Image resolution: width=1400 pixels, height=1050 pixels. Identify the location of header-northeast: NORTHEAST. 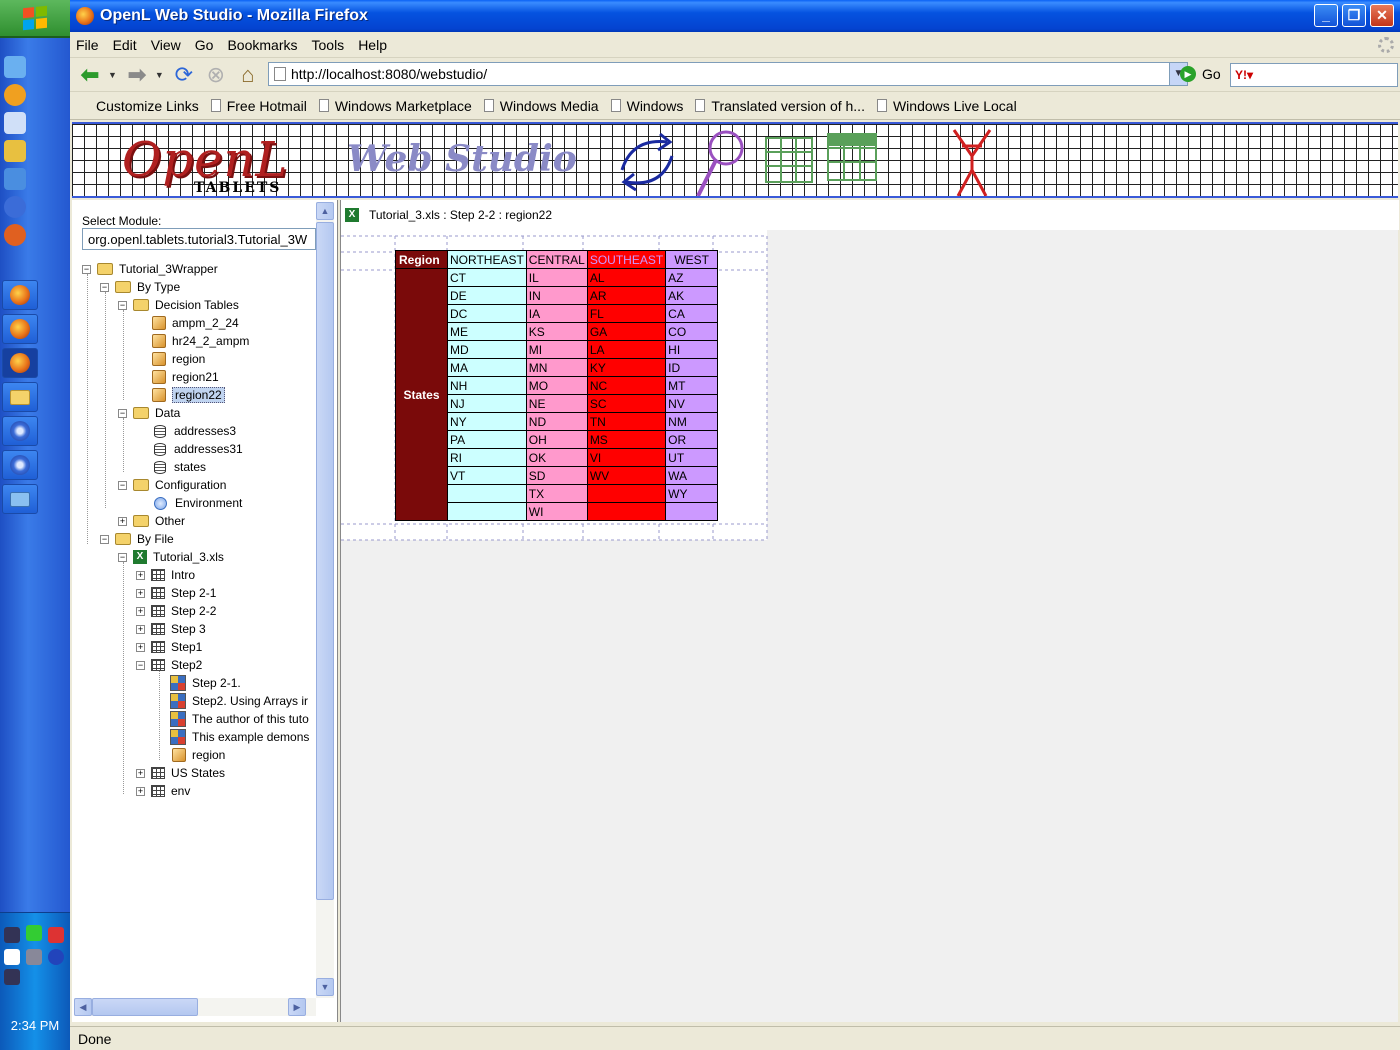
(487, 259).